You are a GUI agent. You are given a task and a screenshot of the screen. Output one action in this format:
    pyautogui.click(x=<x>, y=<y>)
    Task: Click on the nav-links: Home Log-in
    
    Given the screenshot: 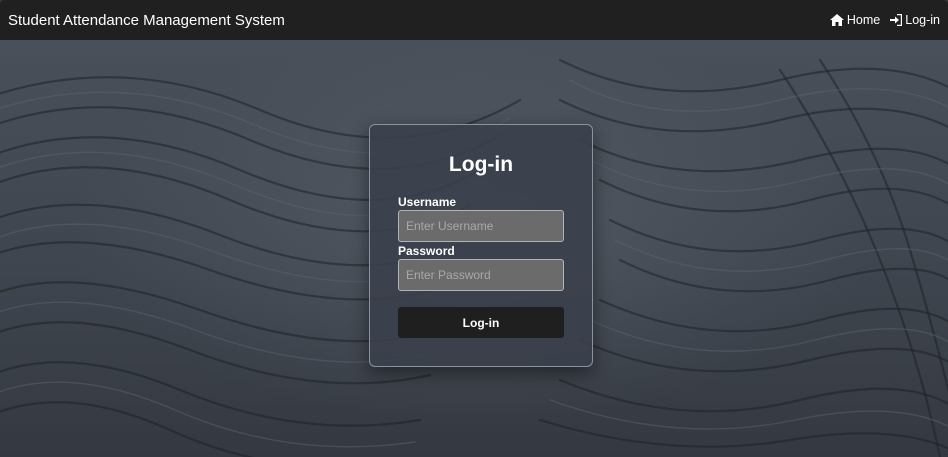 What is the action you would take?
    pyautogui.click(x=884, y=20)
    